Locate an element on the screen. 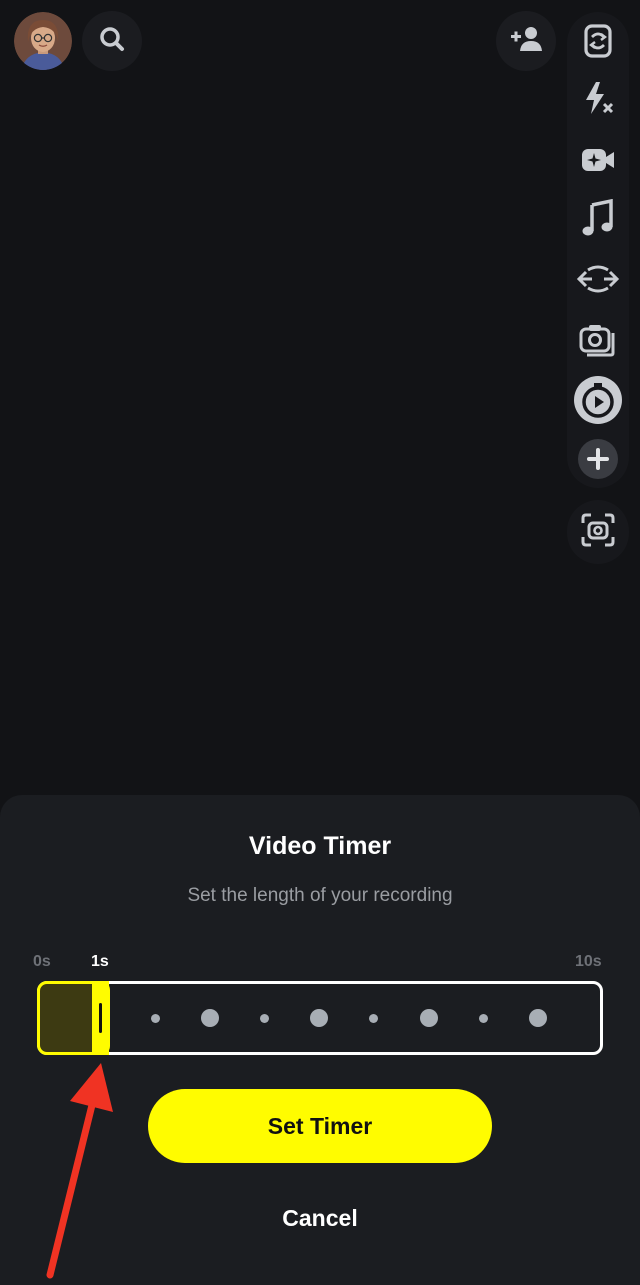 Image resolution: width=640 pixels, height=1285 pixels. music-button is located at coordinates (598, 221).